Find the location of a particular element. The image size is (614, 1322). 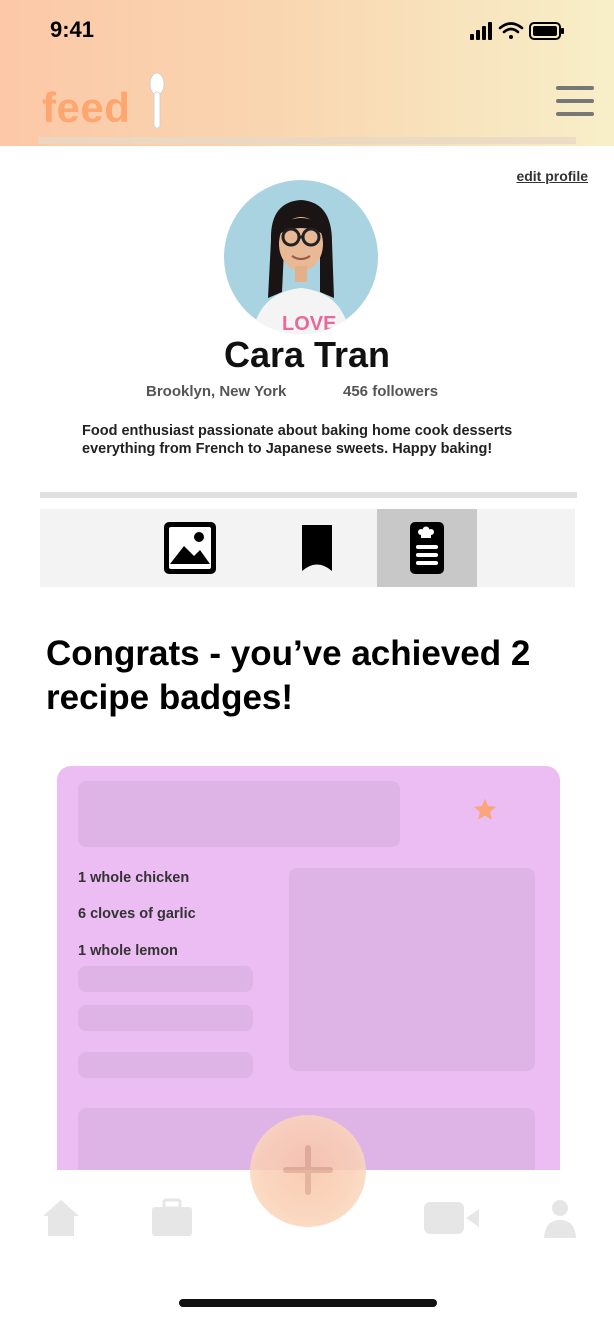

recipe-card-icon is located at coordinates (427, 548).